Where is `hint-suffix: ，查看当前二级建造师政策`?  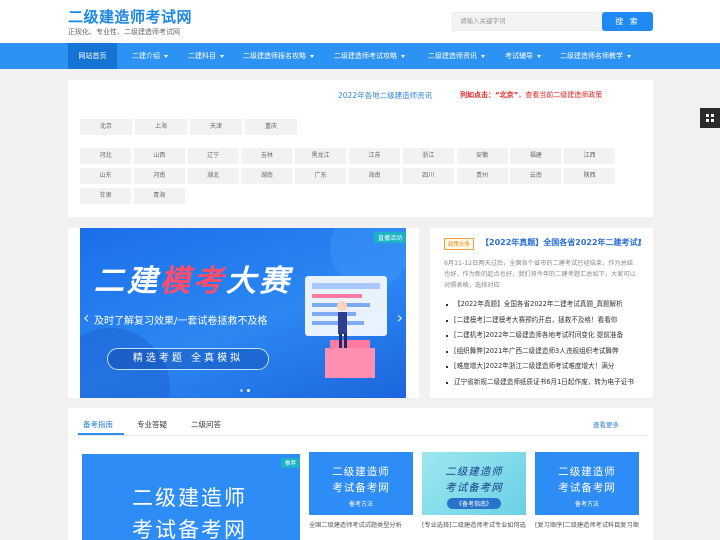
hint-suffix: ，查看当前二级建造师政策 is located at coordinates (560, 95).